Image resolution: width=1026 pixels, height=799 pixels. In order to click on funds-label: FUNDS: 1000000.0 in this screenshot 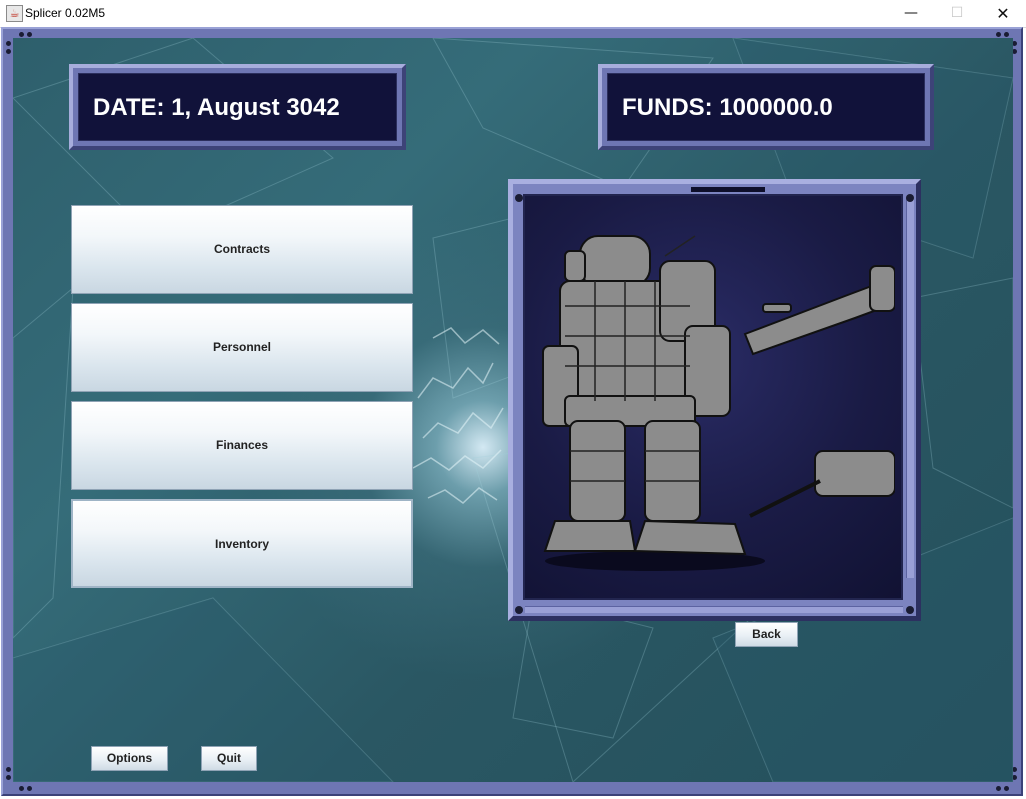, I will do `click(727, 107)`.